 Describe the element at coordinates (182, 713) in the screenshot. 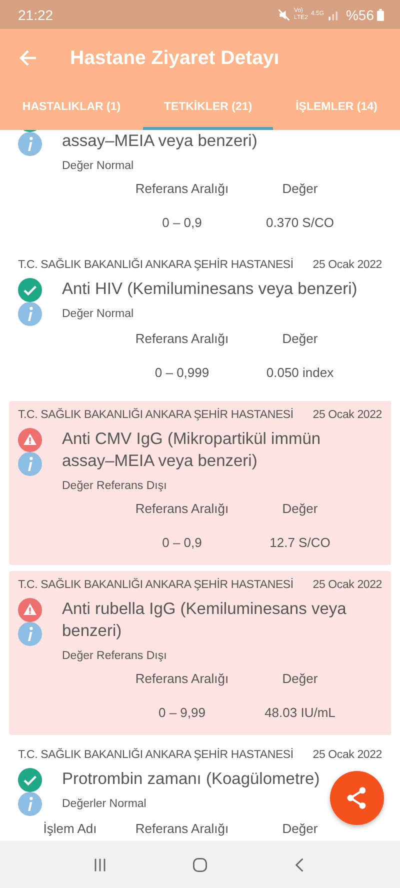

I see `reference-range: 0 – 9,99` at that location.